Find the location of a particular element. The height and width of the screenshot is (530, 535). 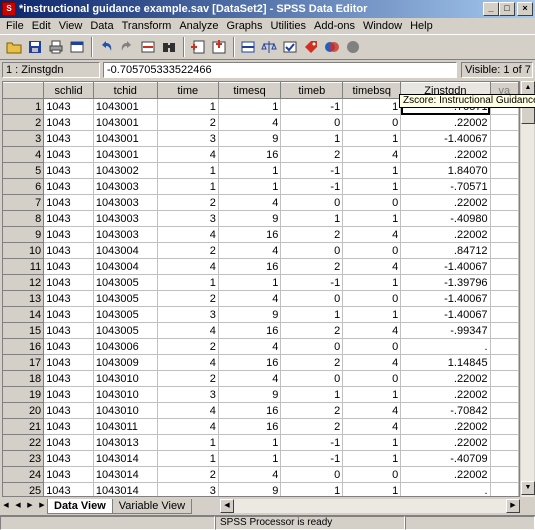

row-number: 2 is located at coordinates (24, 122).